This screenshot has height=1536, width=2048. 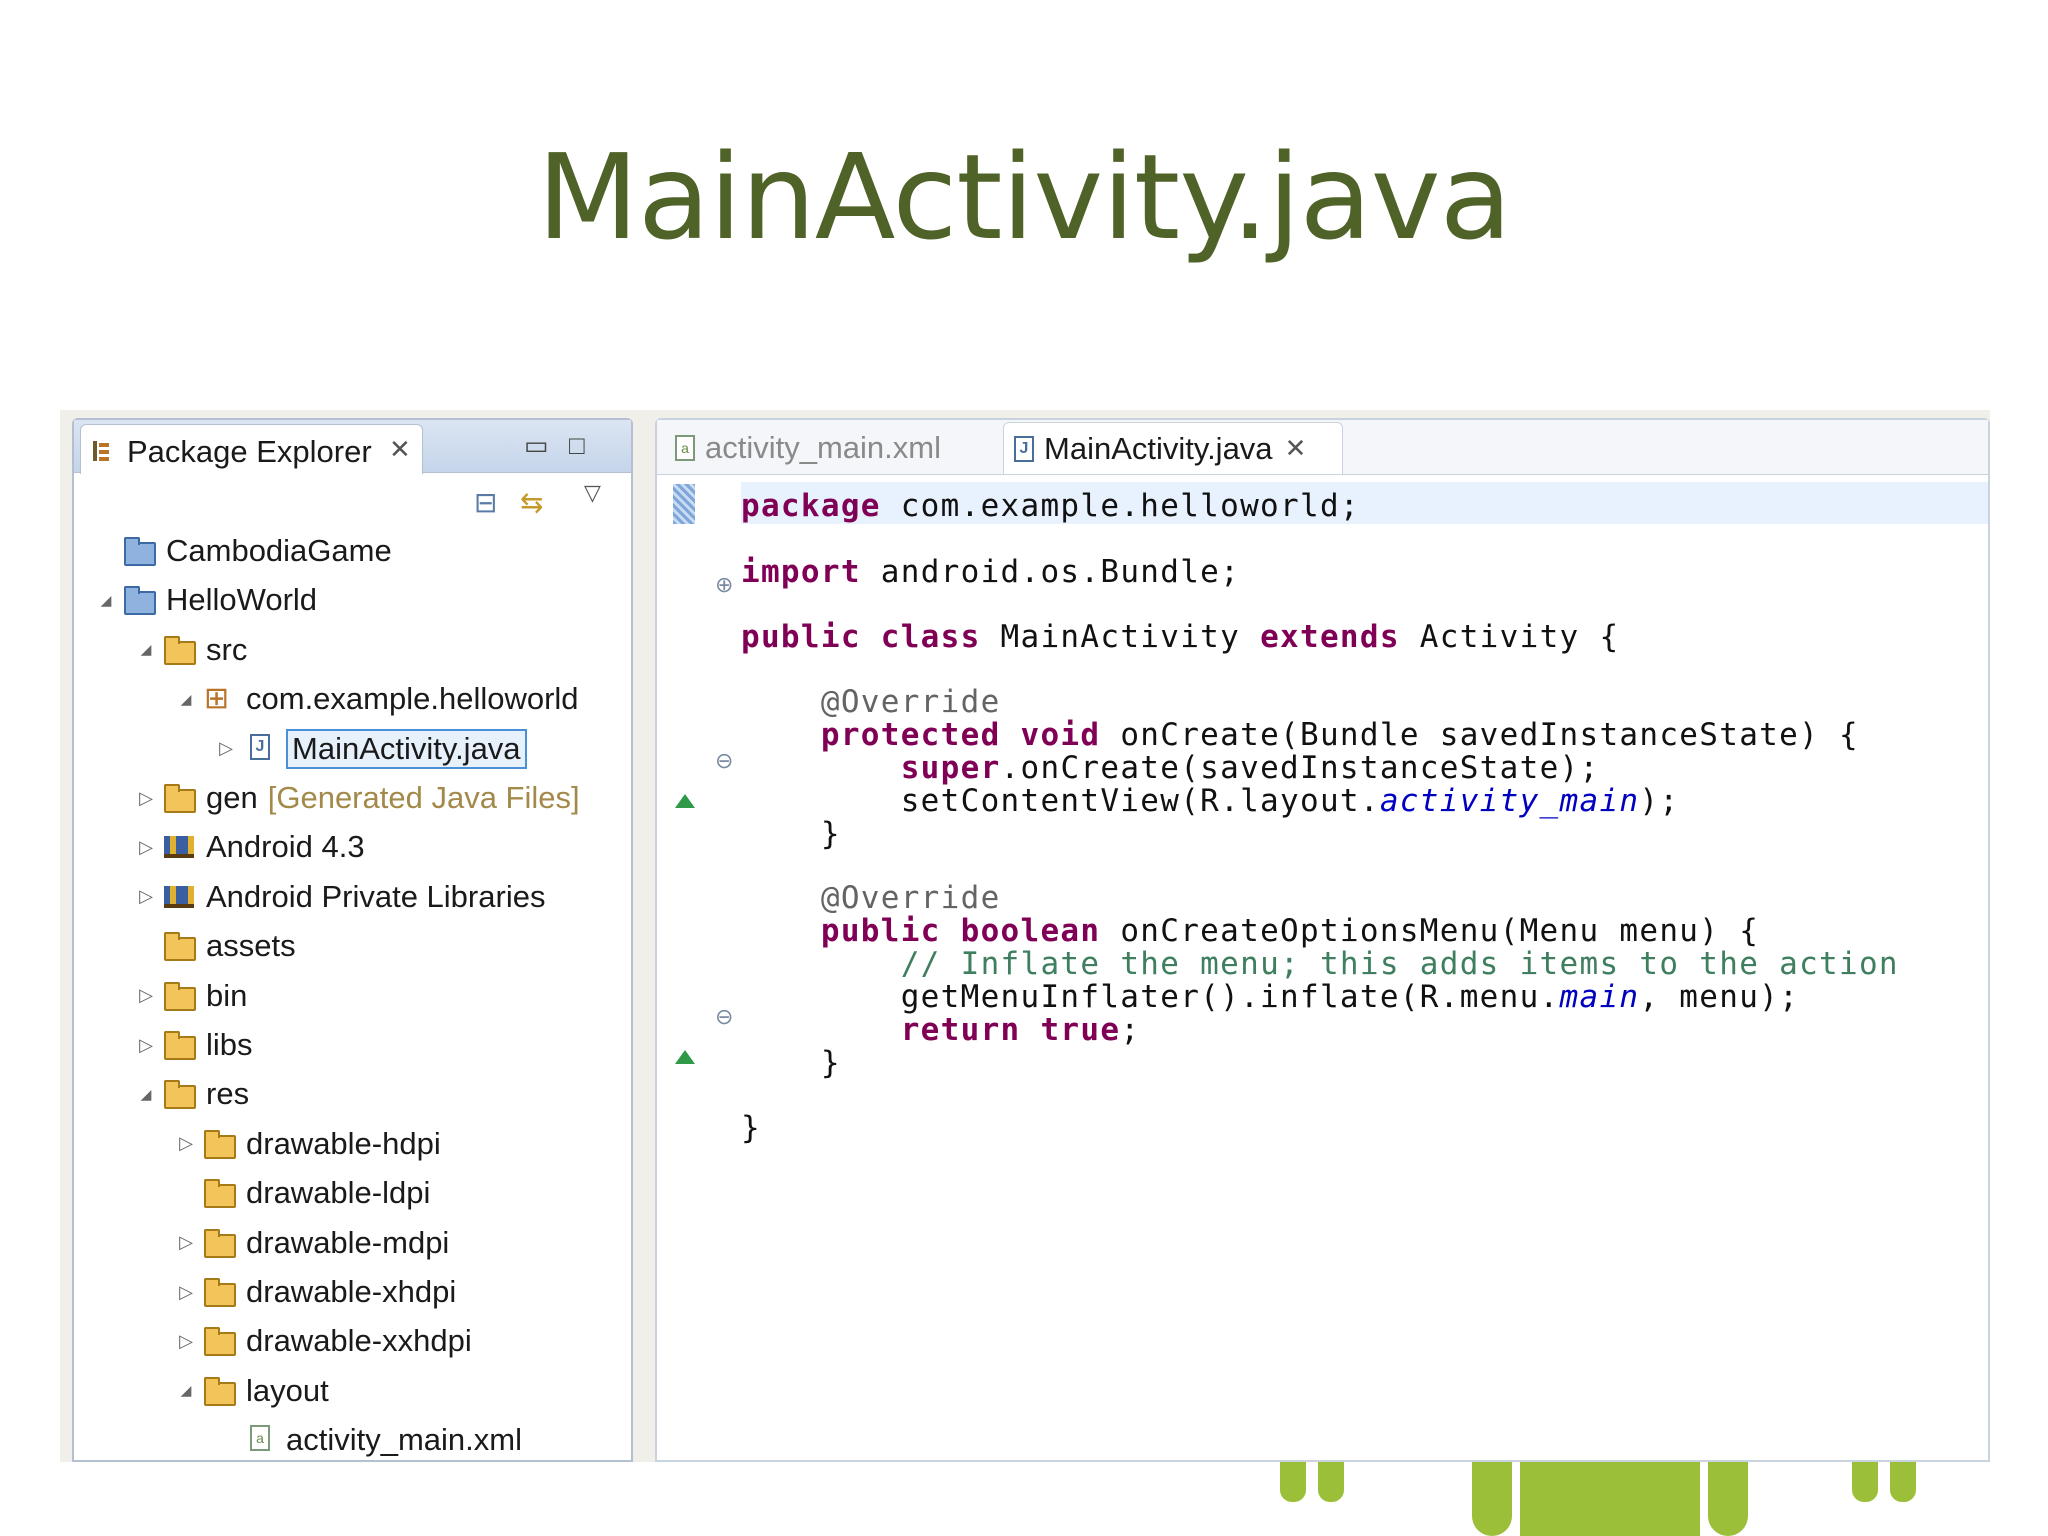 I want to click on tree-item: ◢ ⊞ com.example.helloworld, so click(x=376, y=699).